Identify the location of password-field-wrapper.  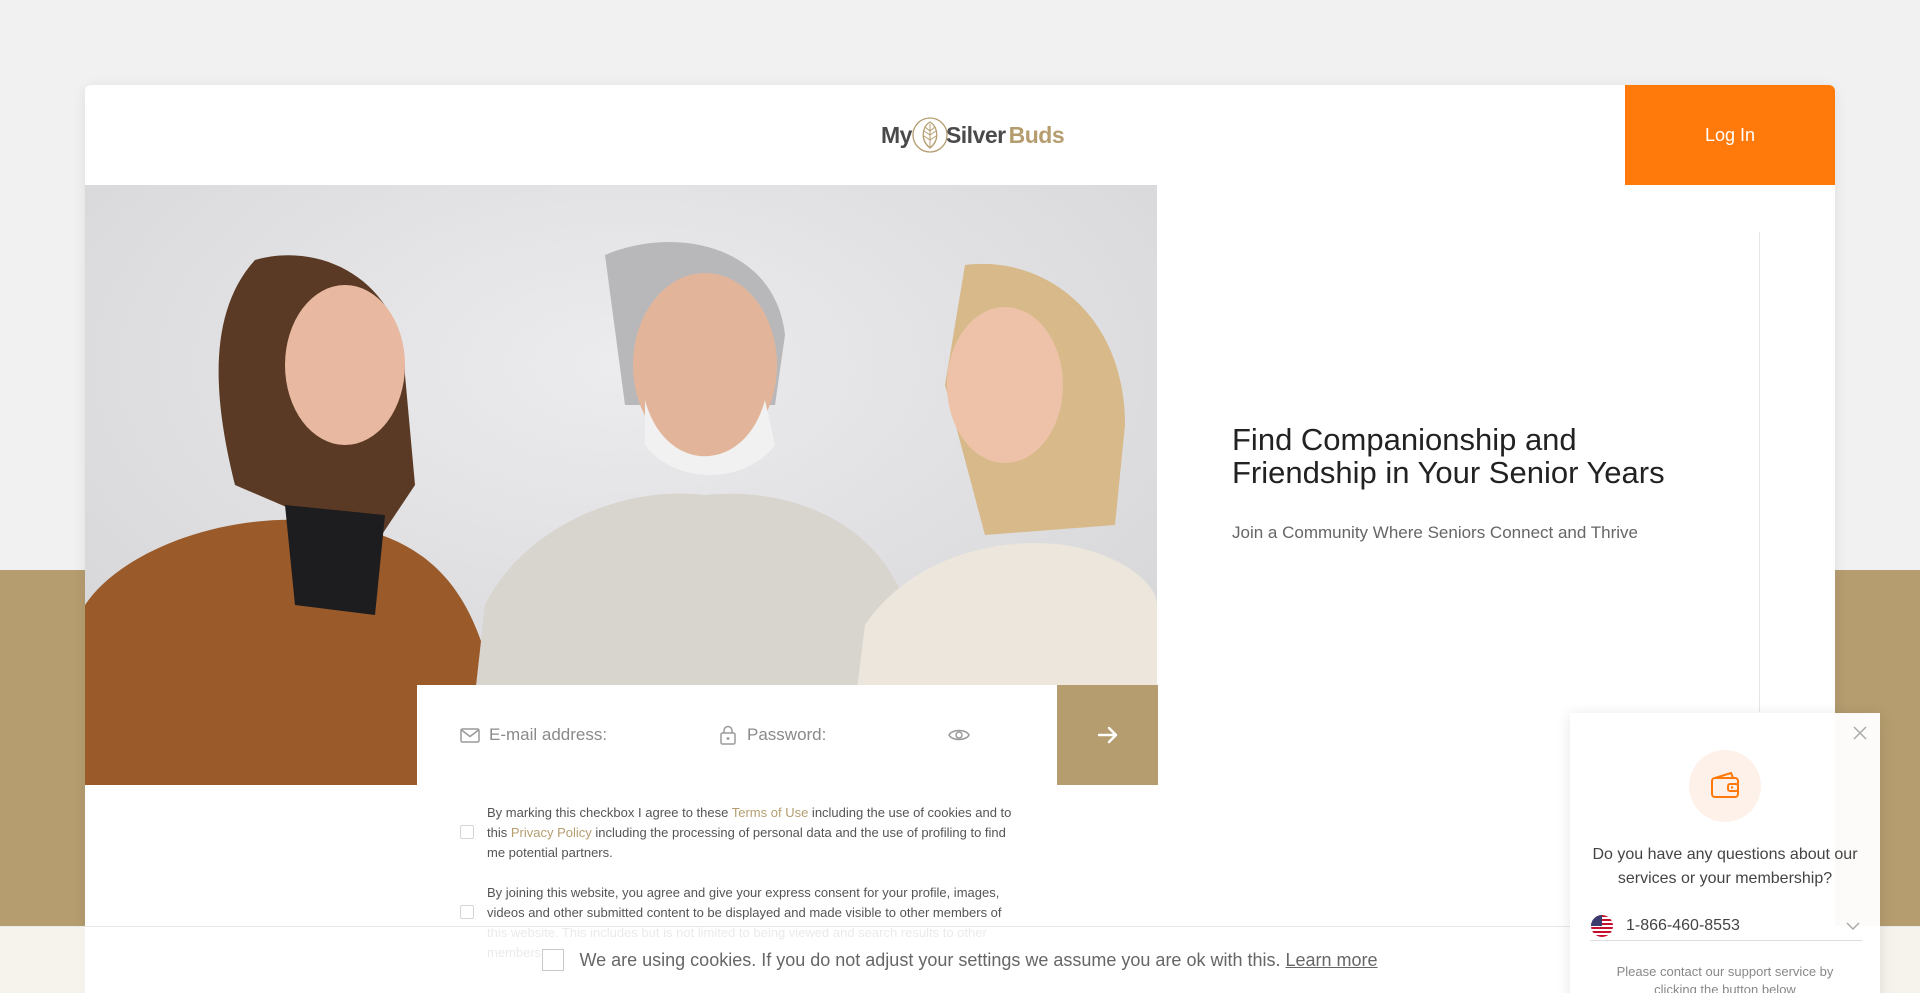
(887, 735).